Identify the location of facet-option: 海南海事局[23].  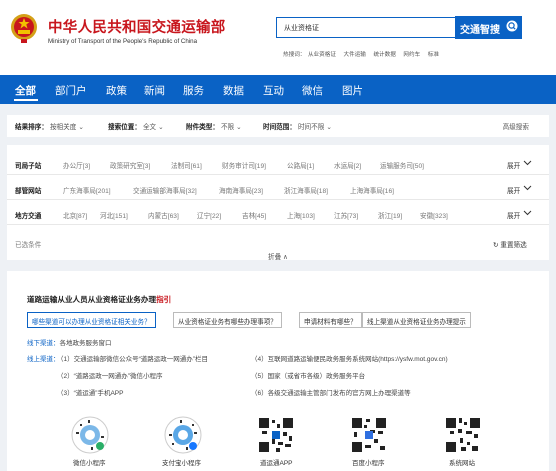
(241, 190).